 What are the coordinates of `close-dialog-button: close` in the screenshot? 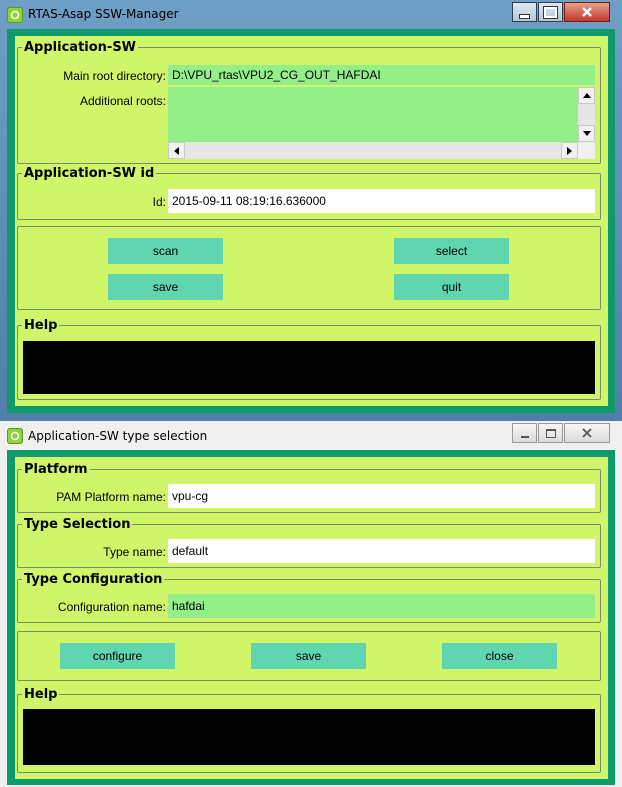 It's located at (499, 656).